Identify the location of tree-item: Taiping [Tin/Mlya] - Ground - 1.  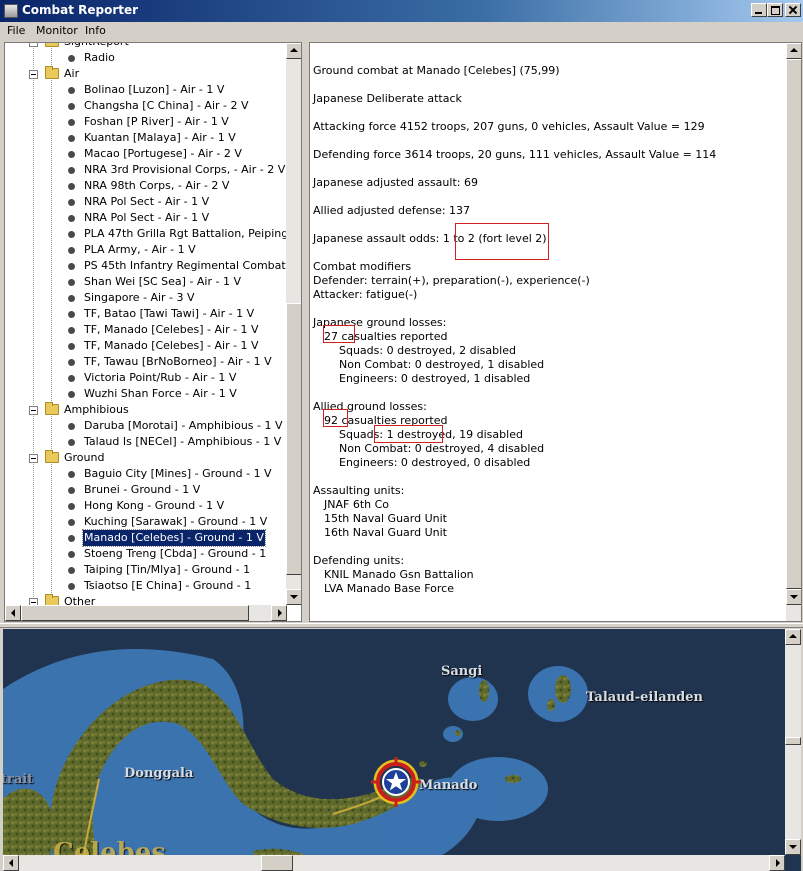
(146, 570).